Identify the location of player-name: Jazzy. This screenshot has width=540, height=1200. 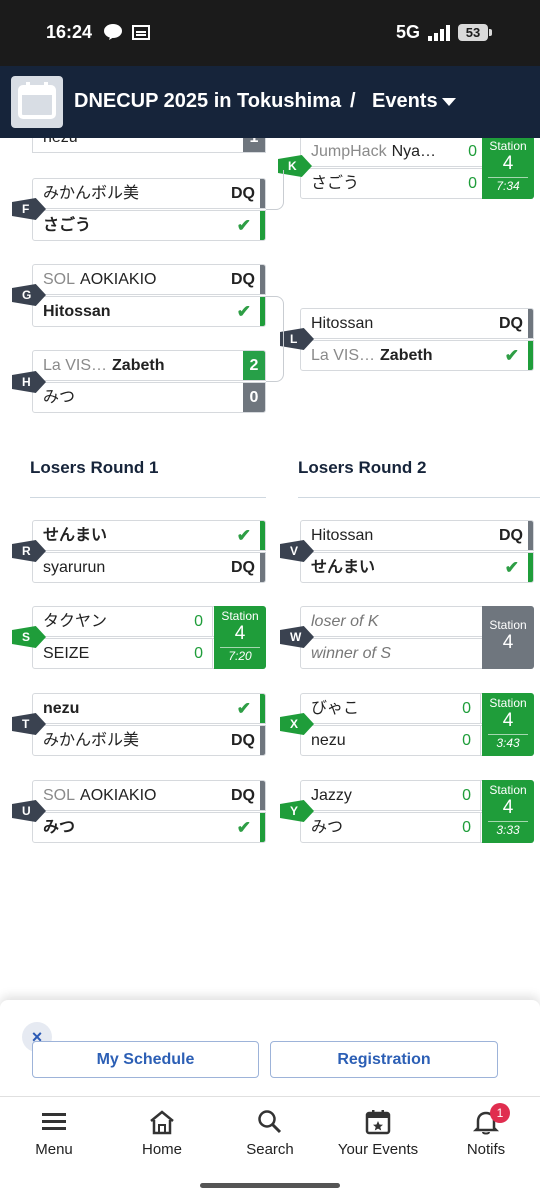
(331, 795).